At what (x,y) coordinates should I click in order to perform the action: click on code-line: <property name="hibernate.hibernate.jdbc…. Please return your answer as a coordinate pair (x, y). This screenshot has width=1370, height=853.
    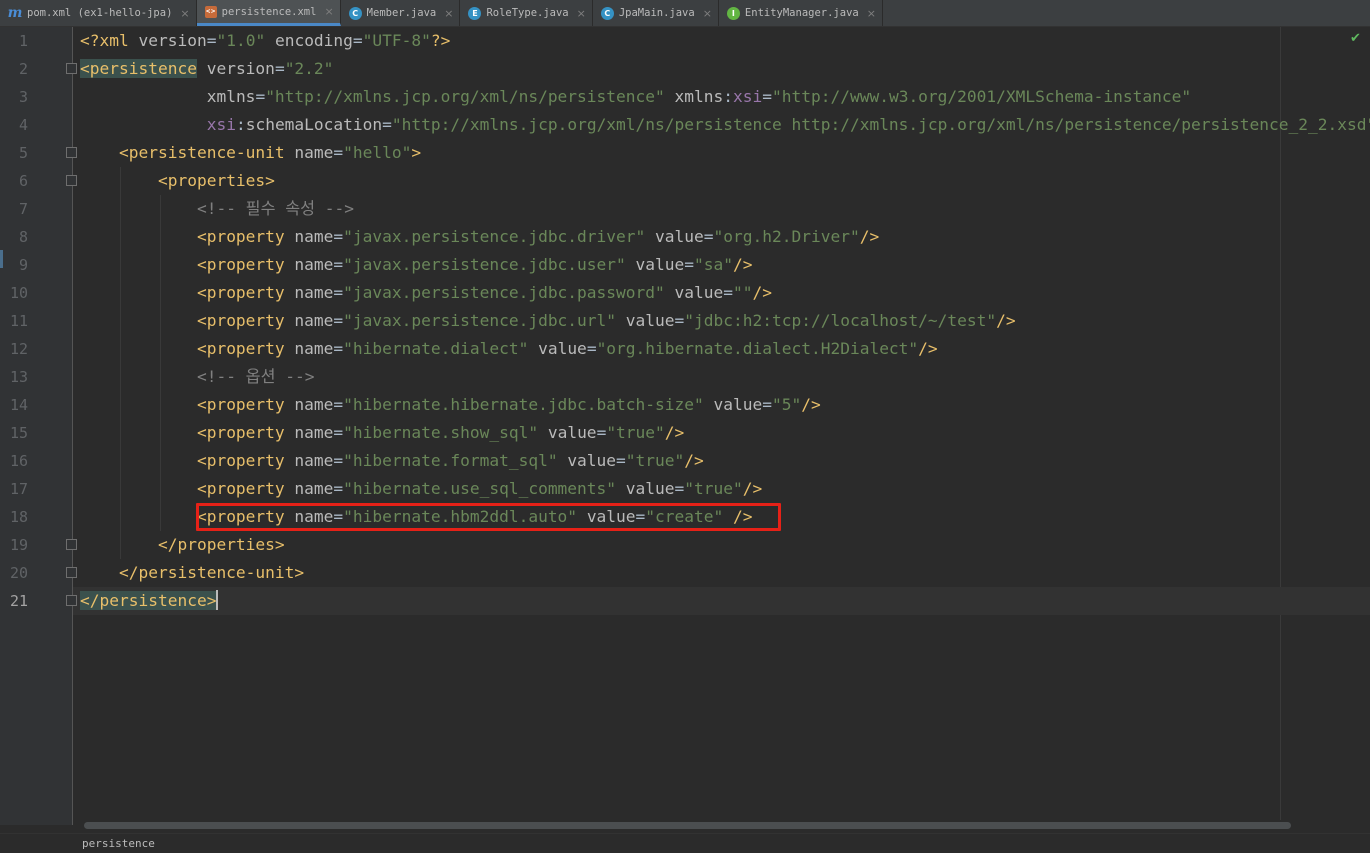
    Looking at the image, I should click on (450, 405).